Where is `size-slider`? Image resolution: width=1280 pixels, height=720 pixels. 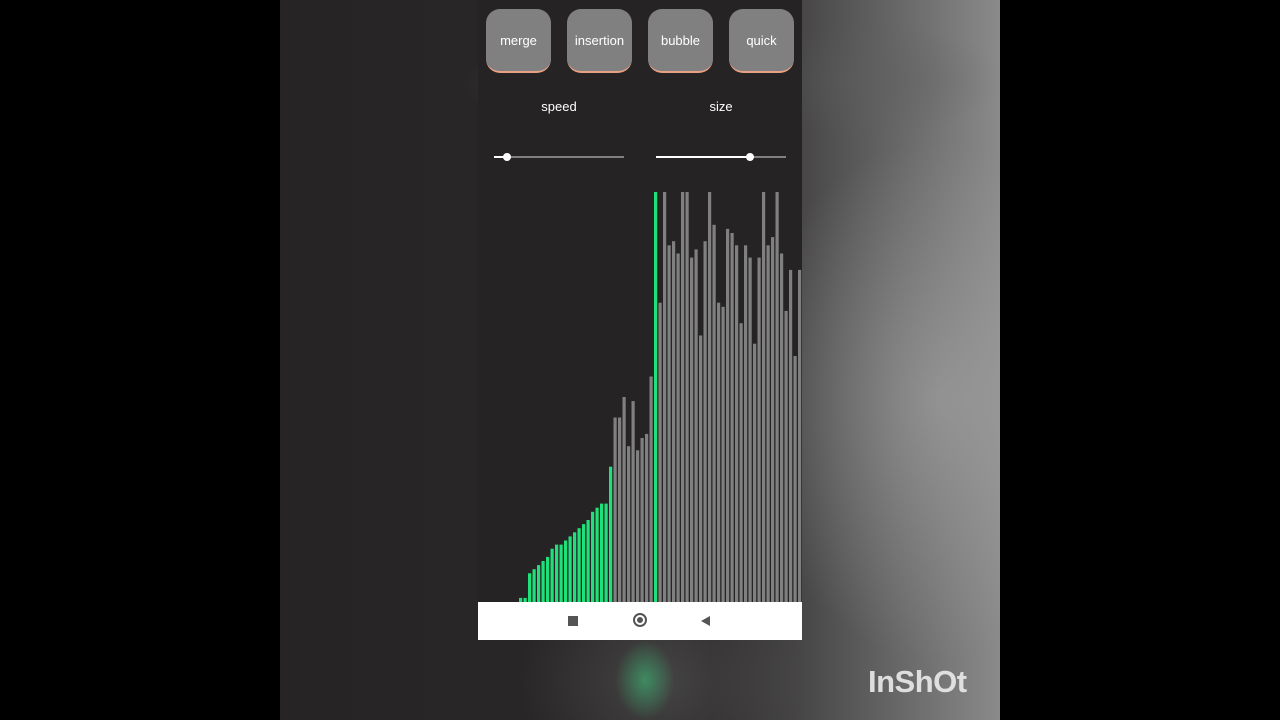
size-slider is located at coordinates (721, 157).